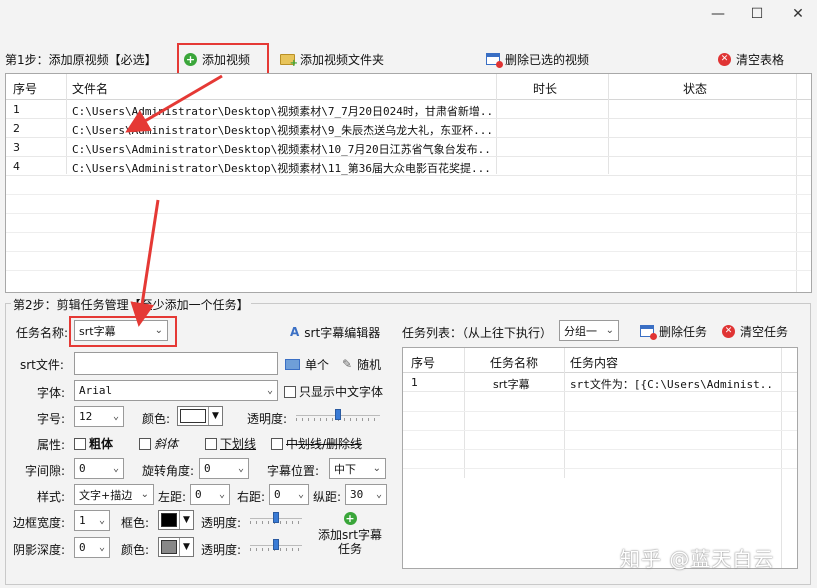 The width and height of the screenshot is (817, 588). What do you see at coordinates (174, 103) in the screenshot?
I see `arrow-to-row` at bounding box center [174, 103].